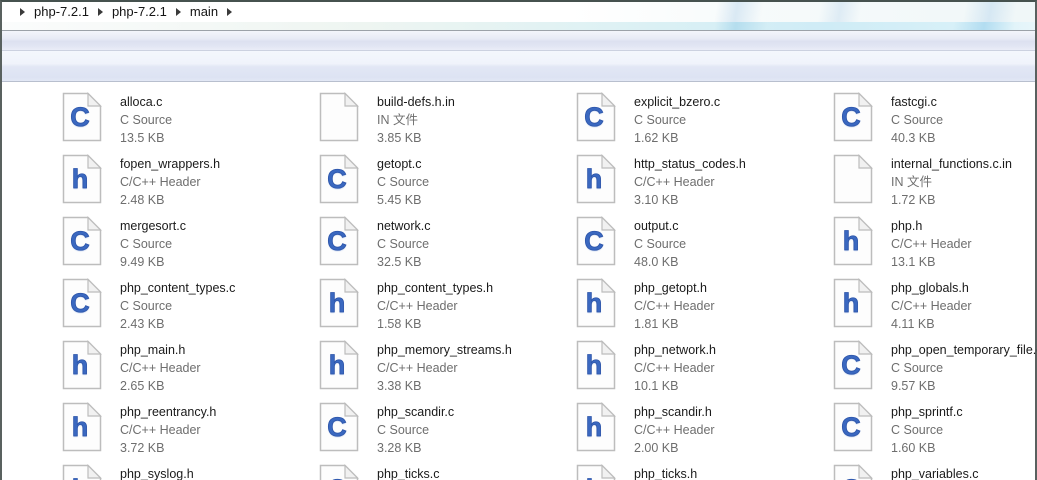 This screenshot has height=480, width=1037. Describe the element at coordinates (399, 200) in the screenshot. I see `file-size: 5.45 KB` at that location.